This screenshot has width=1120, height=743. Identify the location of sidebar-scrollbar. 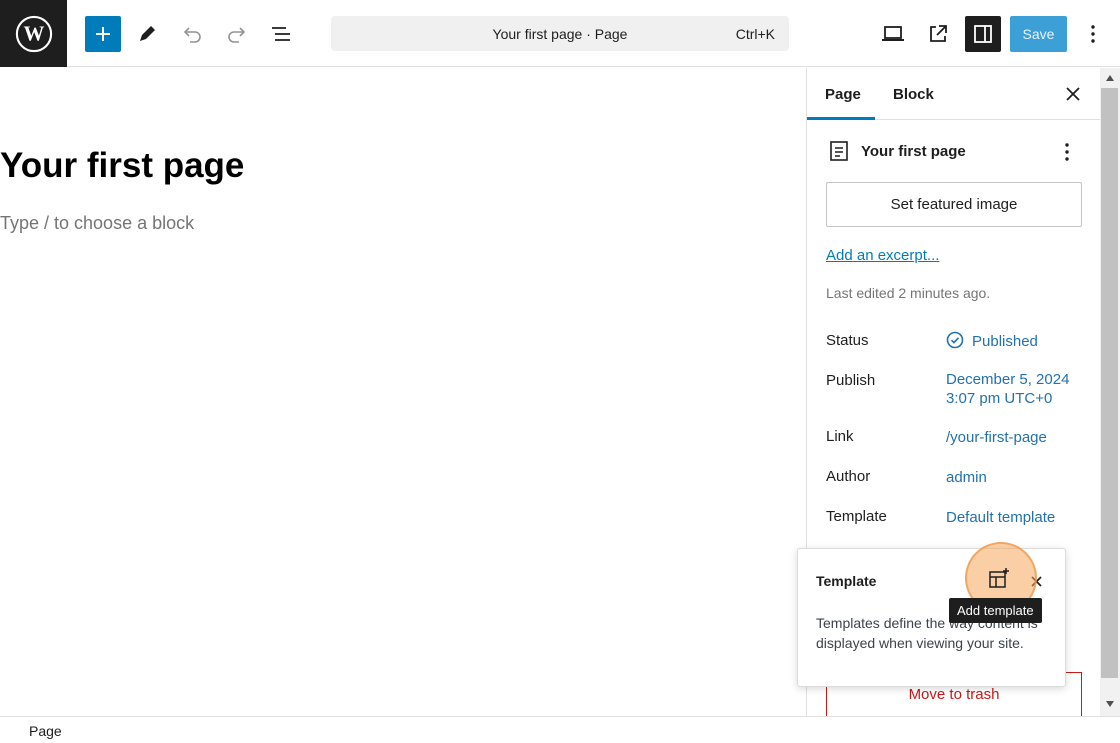
(1110, 392).